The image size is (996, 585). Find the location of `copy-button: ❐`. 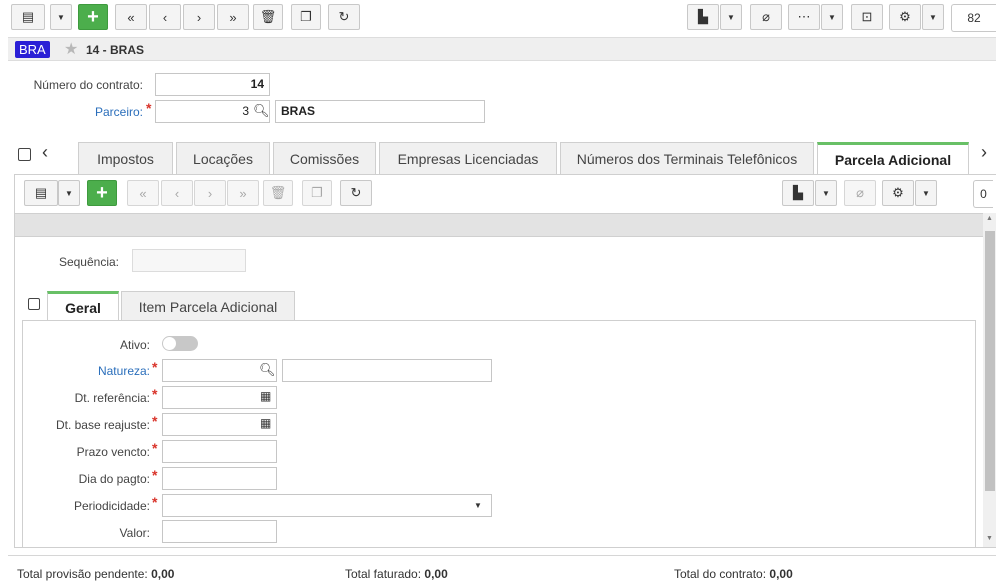

copy-button: ❐ is located at coordinates (306, 17).